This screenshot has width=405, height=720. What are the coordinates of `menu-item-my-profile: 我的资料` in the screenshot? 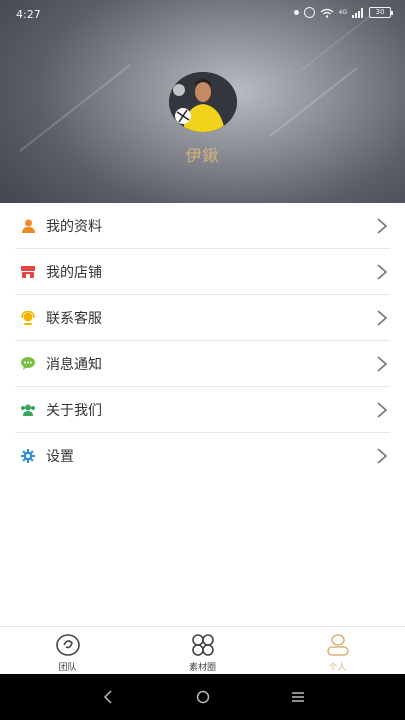 It's located at (202, 226).